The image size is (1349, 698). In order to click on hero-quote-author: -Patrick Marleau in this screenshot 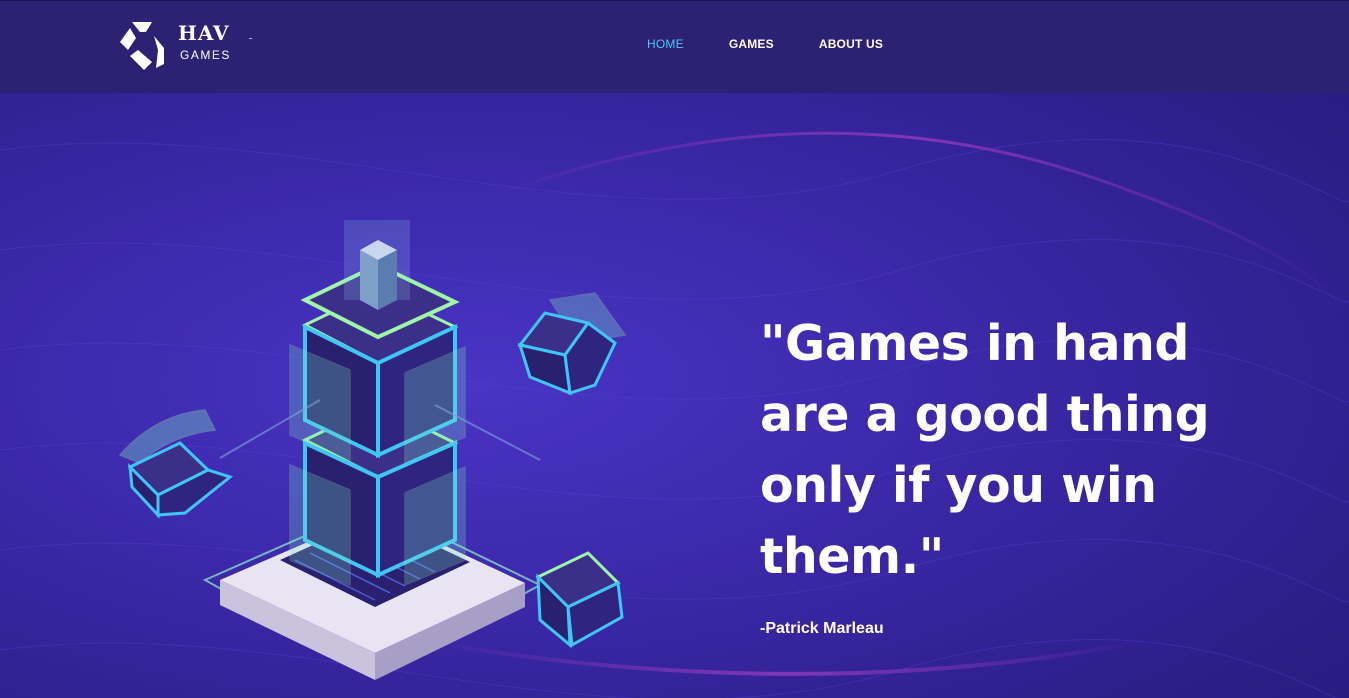, I will do `click(822, 628)`.